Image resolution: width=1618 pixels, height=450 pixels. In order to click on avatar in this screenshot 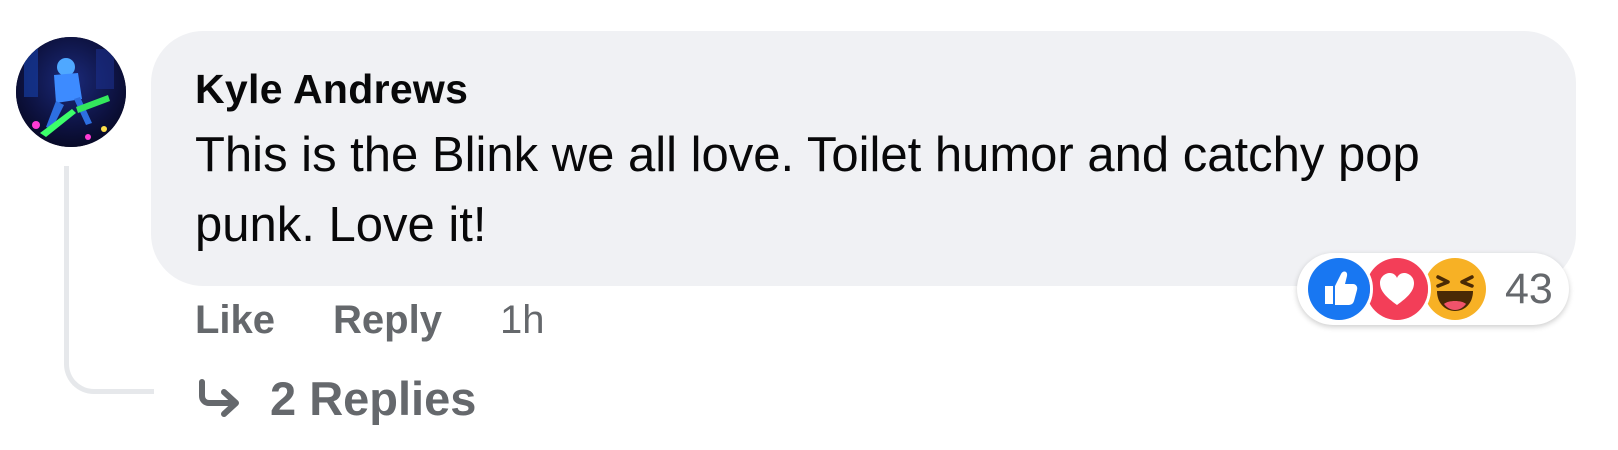, I will do `click(71, 92)`.